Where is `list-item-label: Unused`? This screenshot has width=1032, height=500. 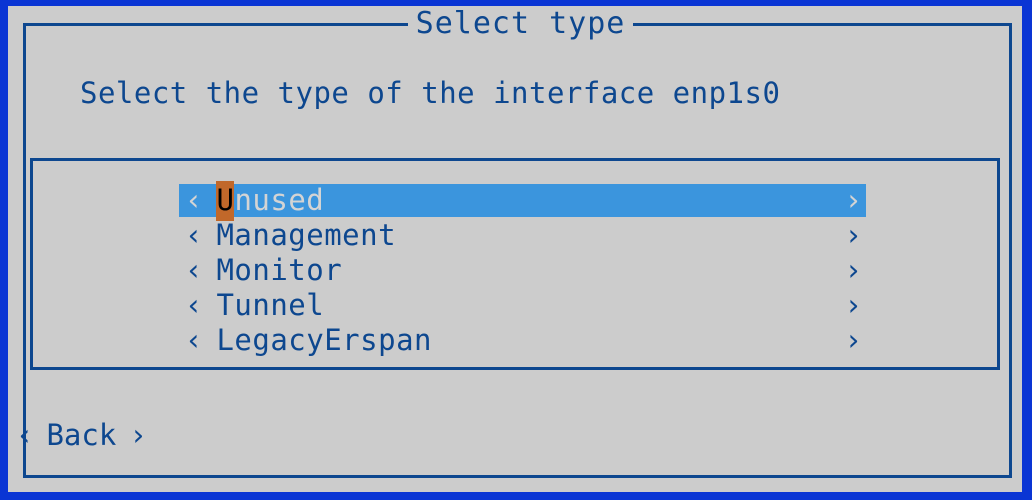 list-item-label: Unused is located at coordinates (270, 201).